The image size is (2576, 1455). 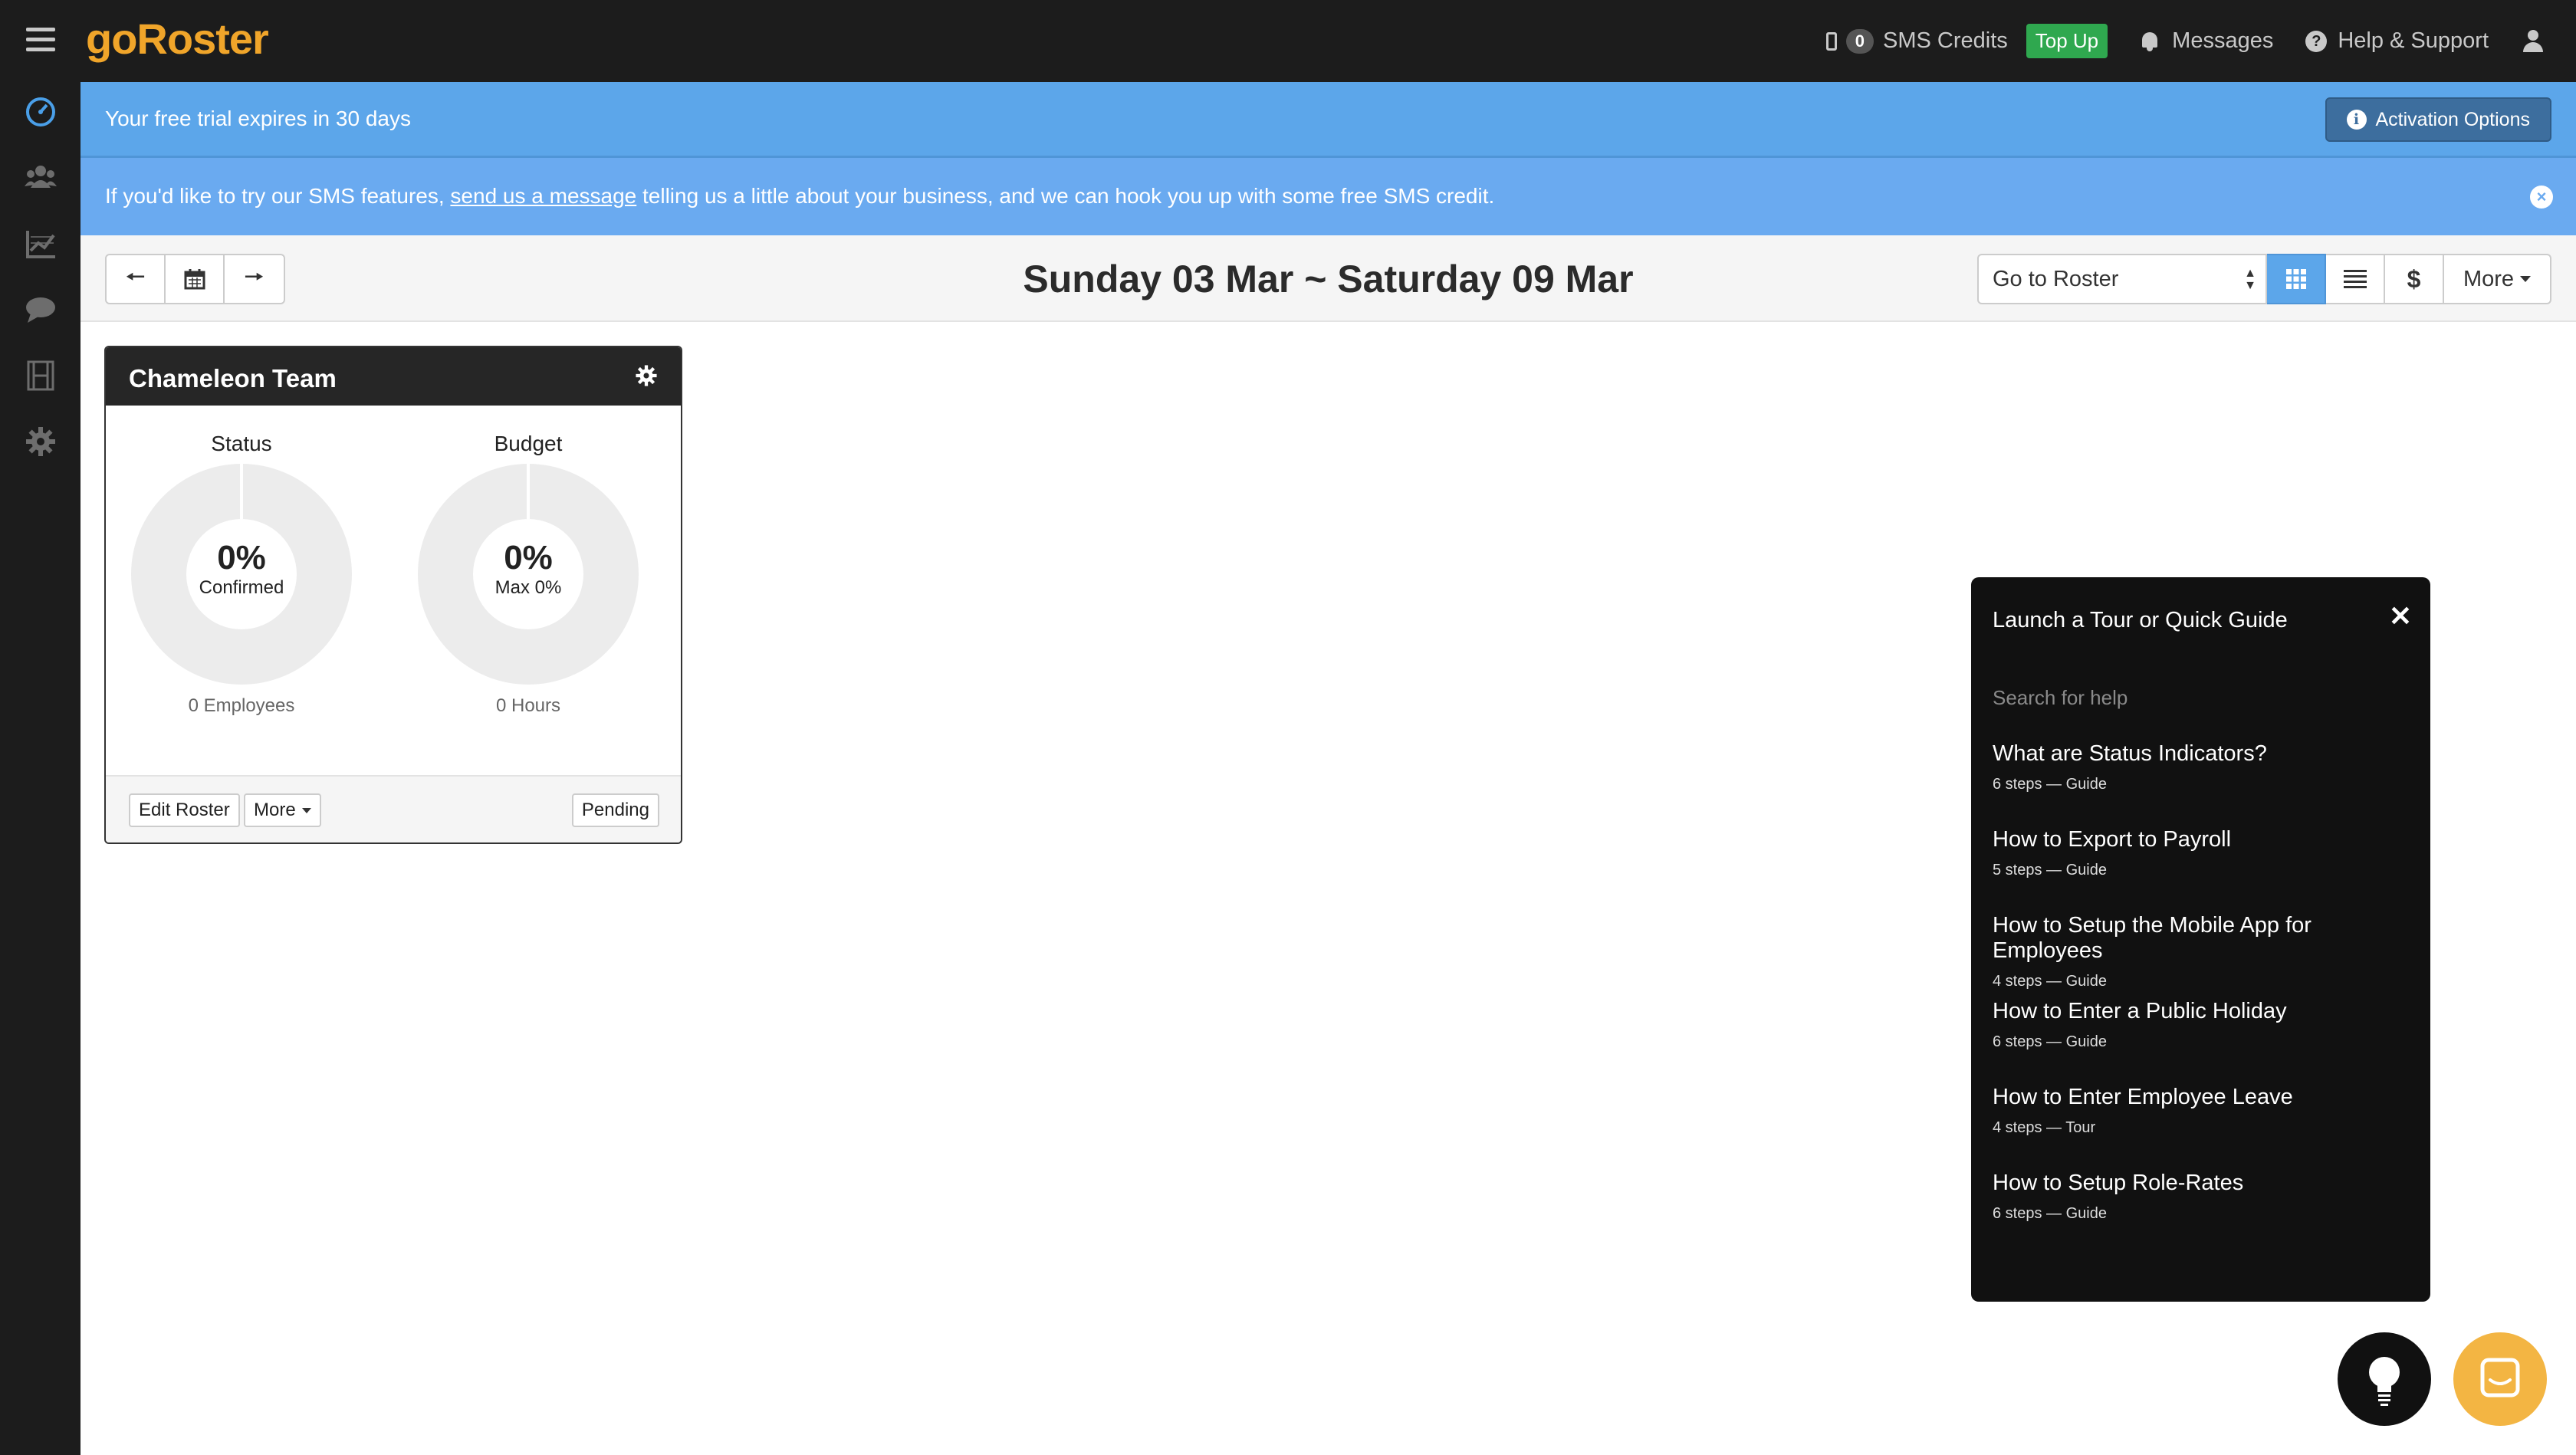 I want to click on help-search-input: Search for help, so click(x=2060, y=698).